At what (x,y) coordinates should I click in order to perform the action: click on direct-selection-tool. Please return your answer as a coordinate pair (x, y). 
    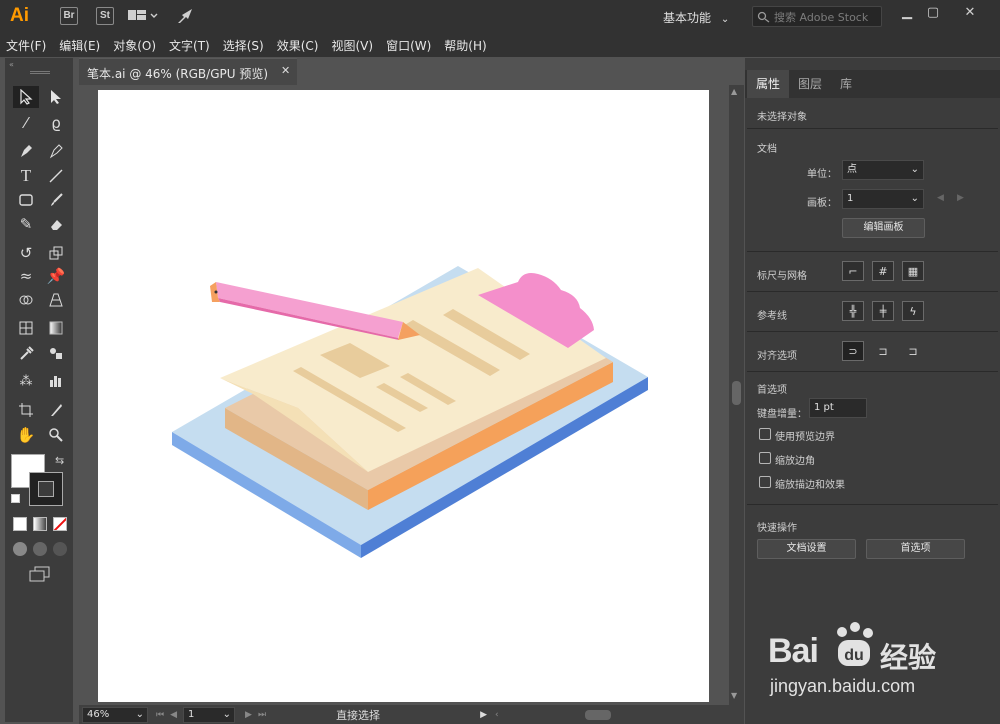
    Looking at the image, I should click on (56, 97).